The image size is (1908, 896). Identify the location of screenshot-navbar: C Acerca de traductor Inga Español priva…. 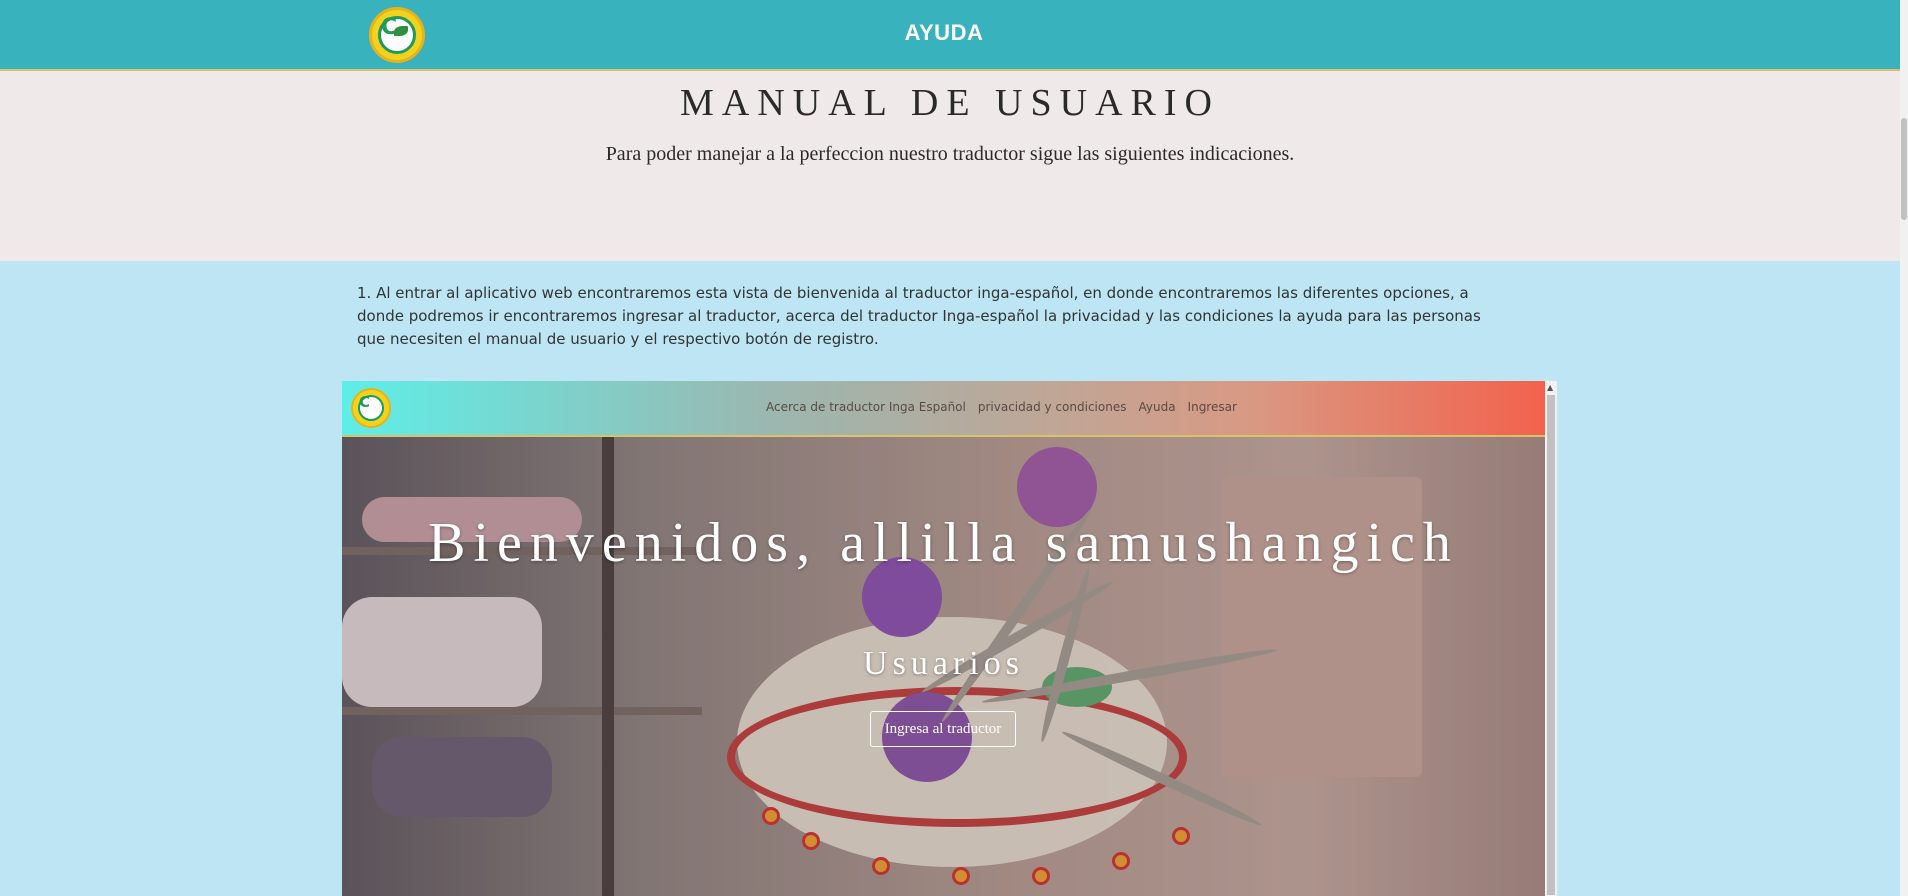
(943, 409).